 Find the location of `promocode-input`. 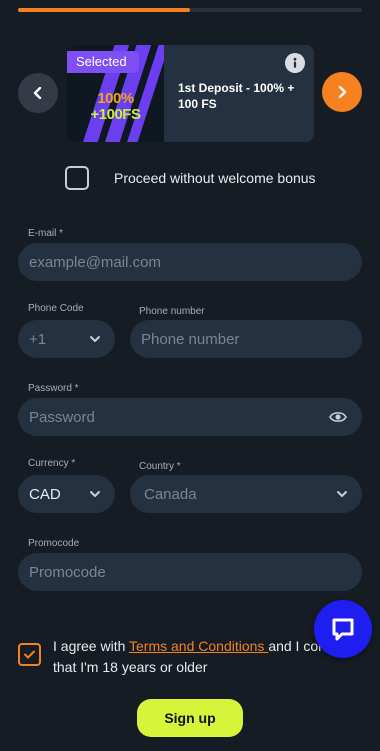

promocode-input is located at coordinates (195, 572).